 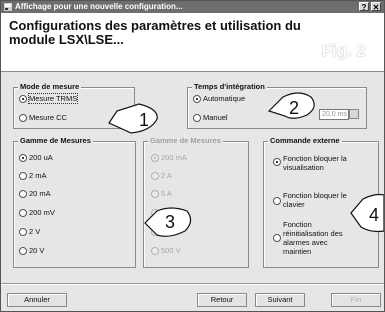 I want to click on spinner-button, so click(x=354, y=114).